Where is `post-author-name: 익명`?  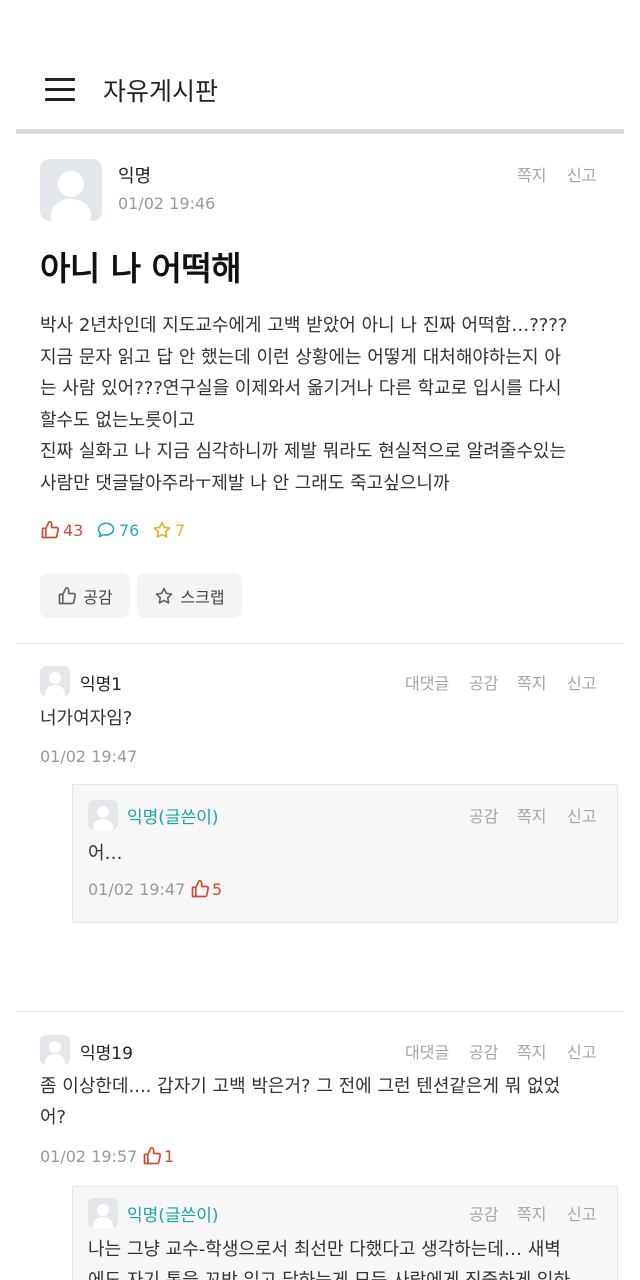 post-author-name: 익명 is located at coordinates (135, 176).